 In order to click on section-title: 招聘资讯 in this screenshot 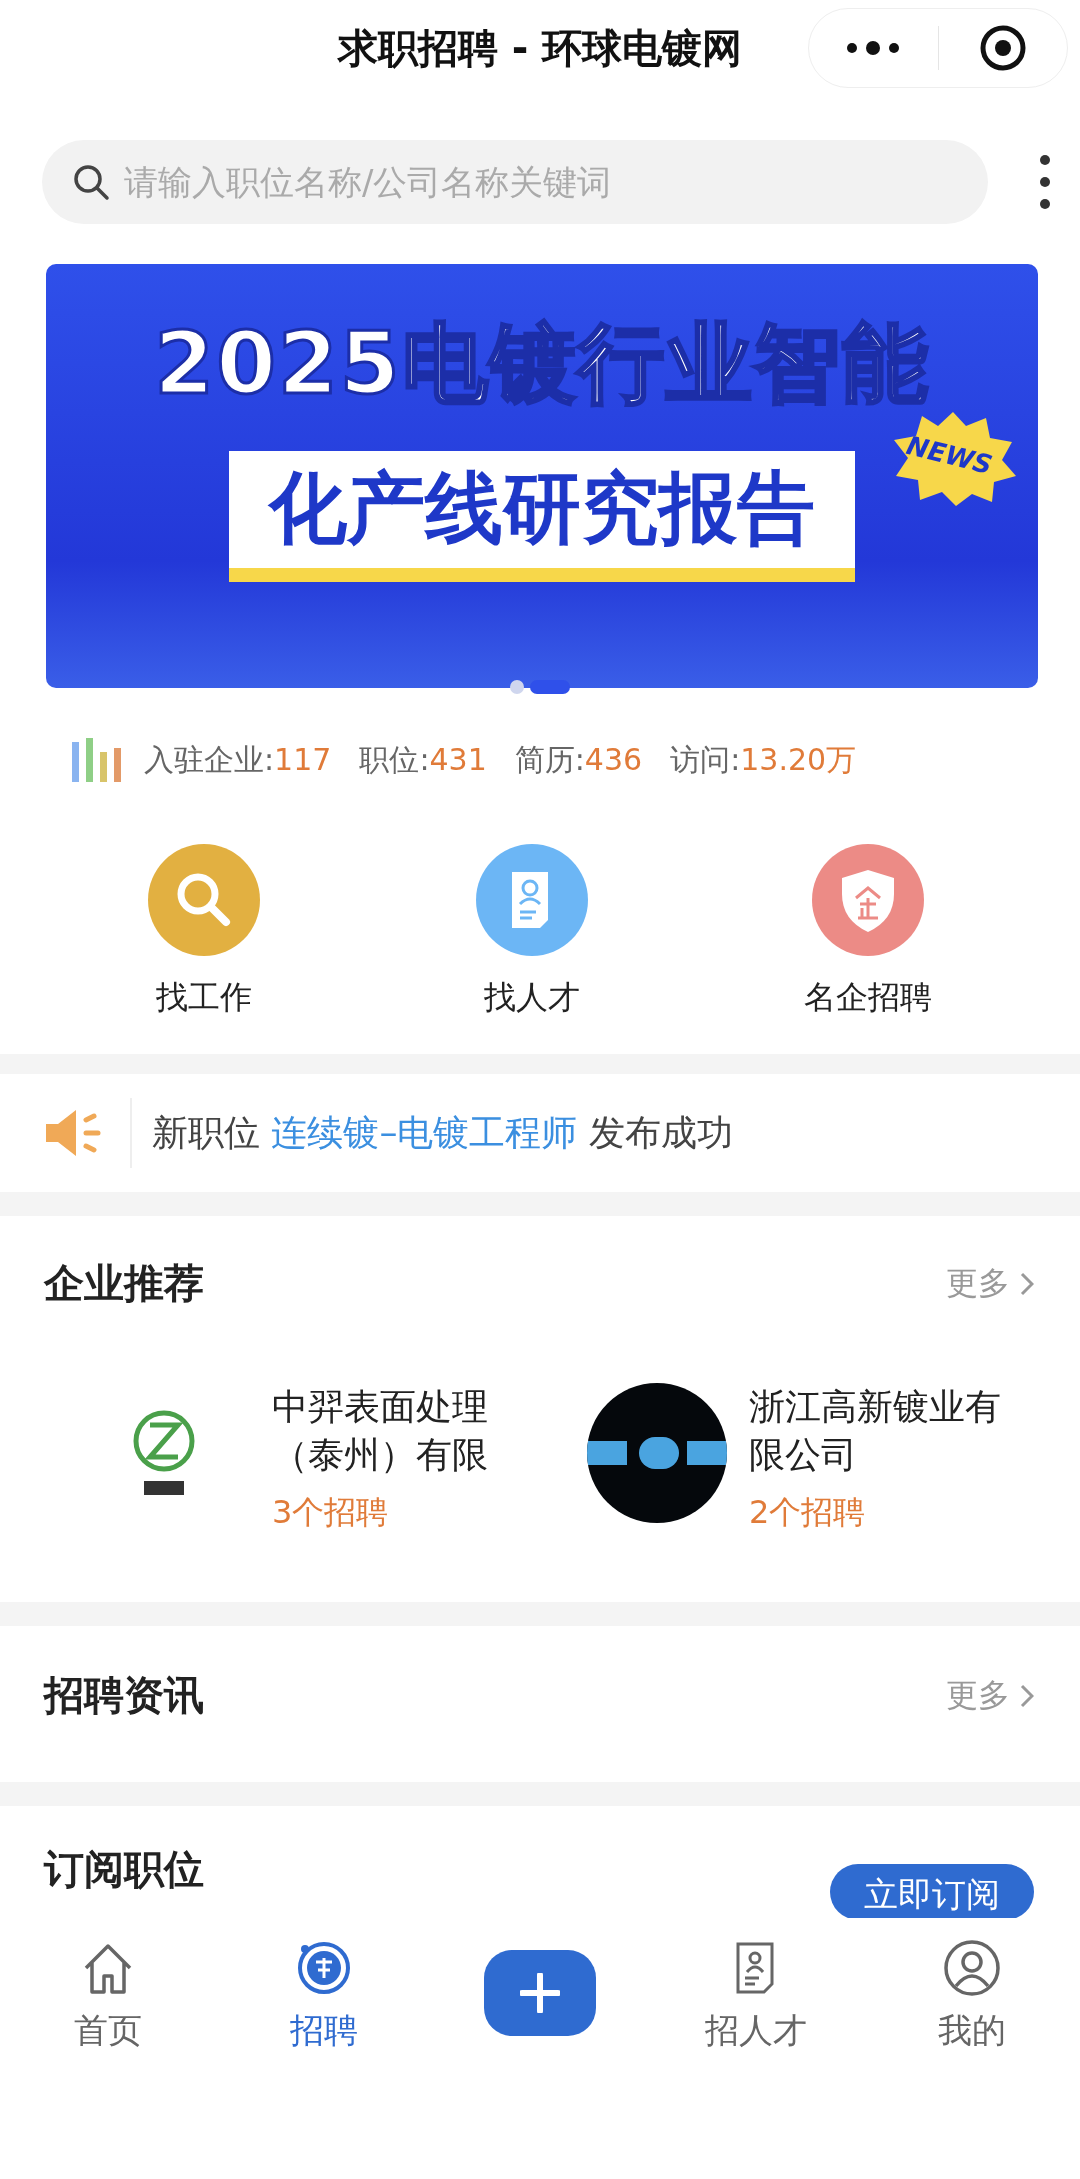, I will do `click(124, 1695)`.